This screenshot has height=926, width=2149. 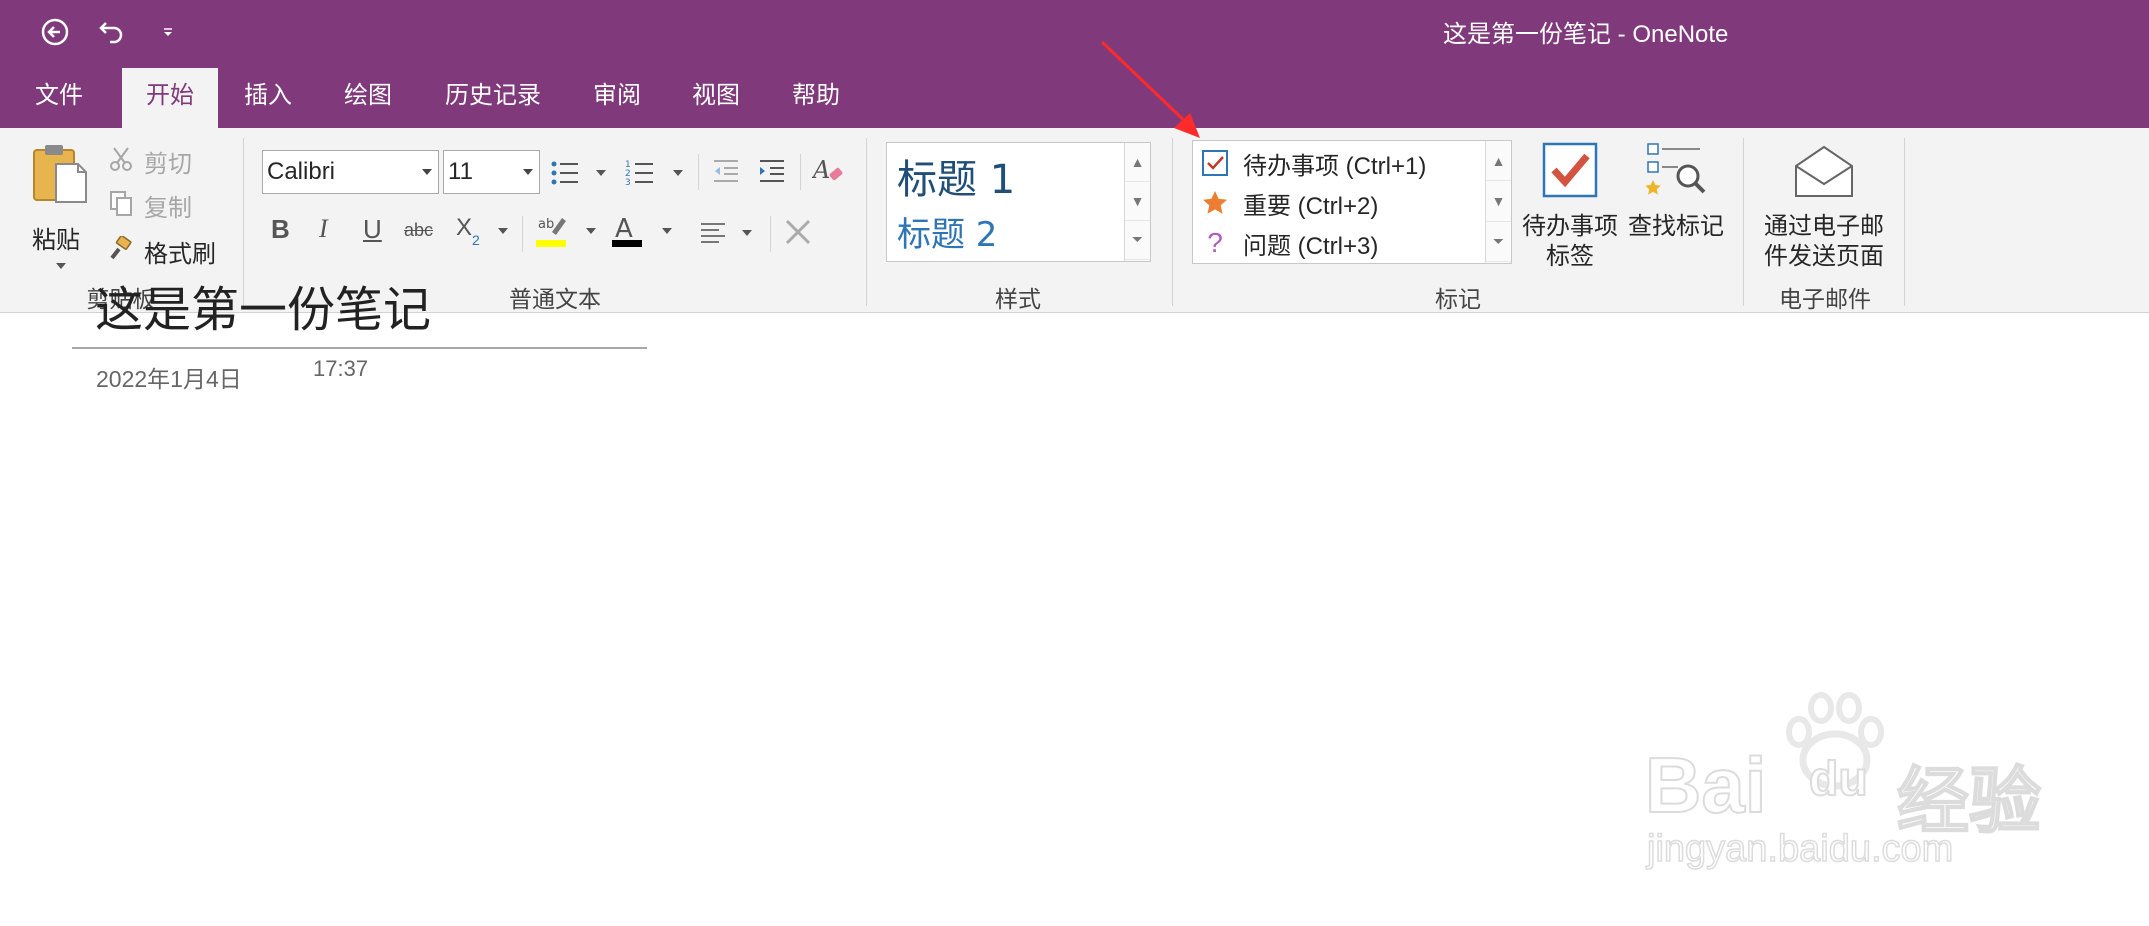 I want to click on copy-button: 复制, so click(x=158, y=204).